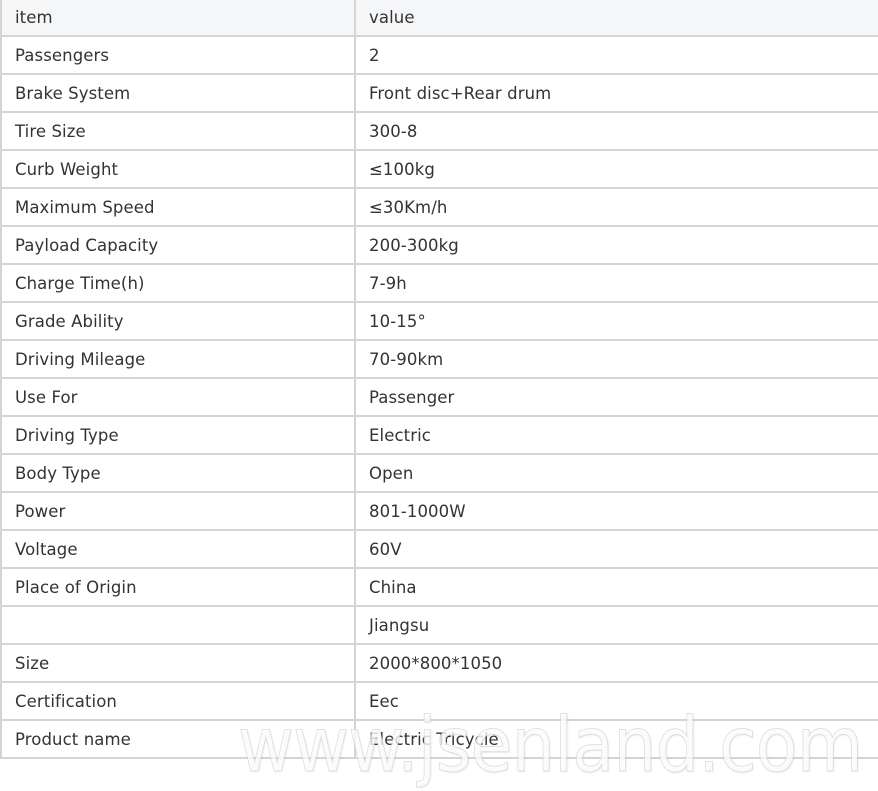 Image resolution: width=878 pixels, height=791 pixels. Describe the element at coordinates (178, 131) in the screenshot. I see `row-item: Tire Size` at that location.